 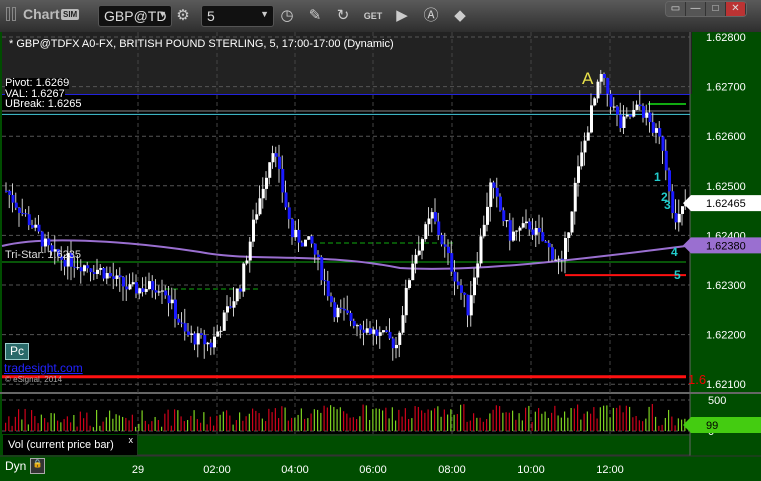 I want to click on volume-tick: 500, so click(x=717, y=401).